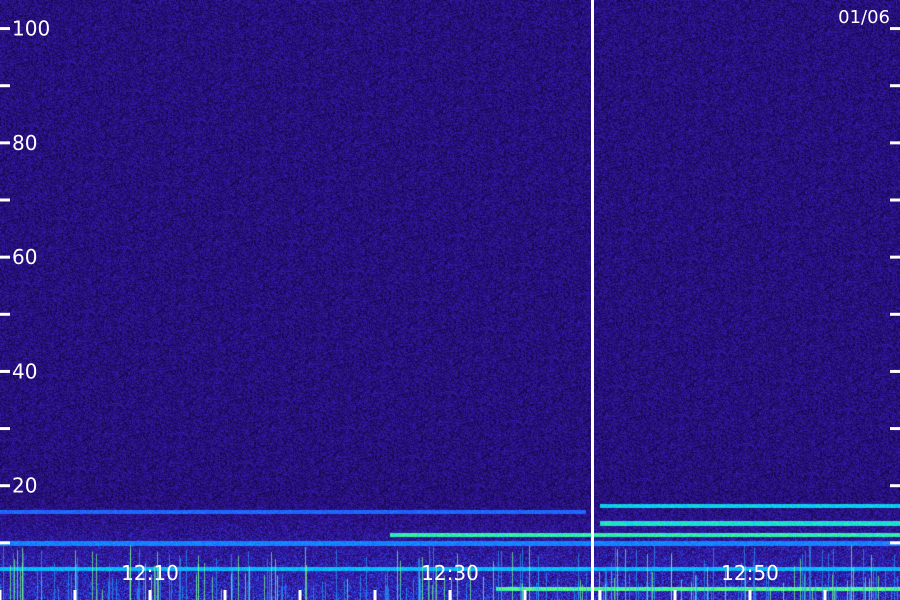  What do you see at coordinates (31, 29) in the screenshot?
I see `y-tick-label: 100` at bounding box center [31, 29].